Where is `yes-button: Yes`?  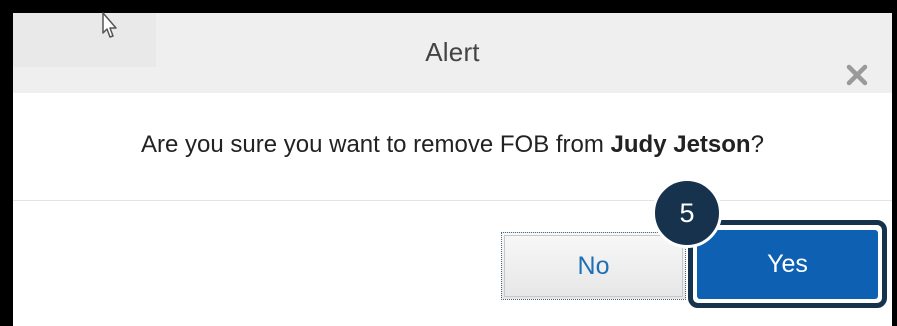 yes-button: Yes is located at coordinates (787, 264).